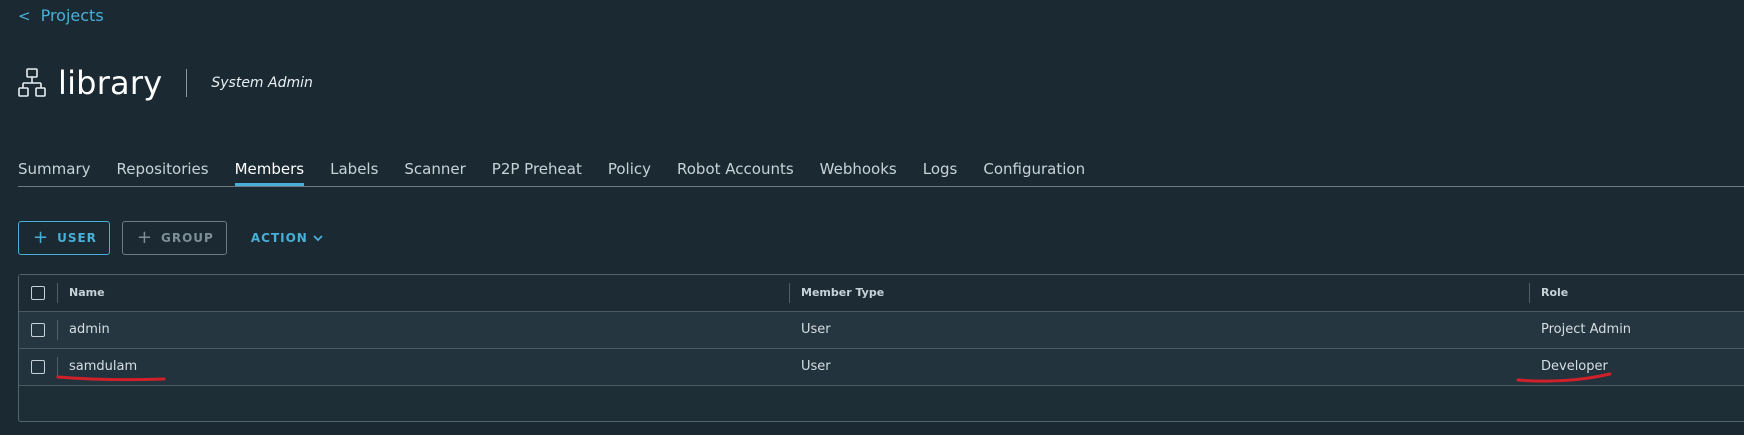  What do you see at coordinates (279, 238) in the screenshot?
I see `action-label: ACTION` at bounding box center [279, 238].